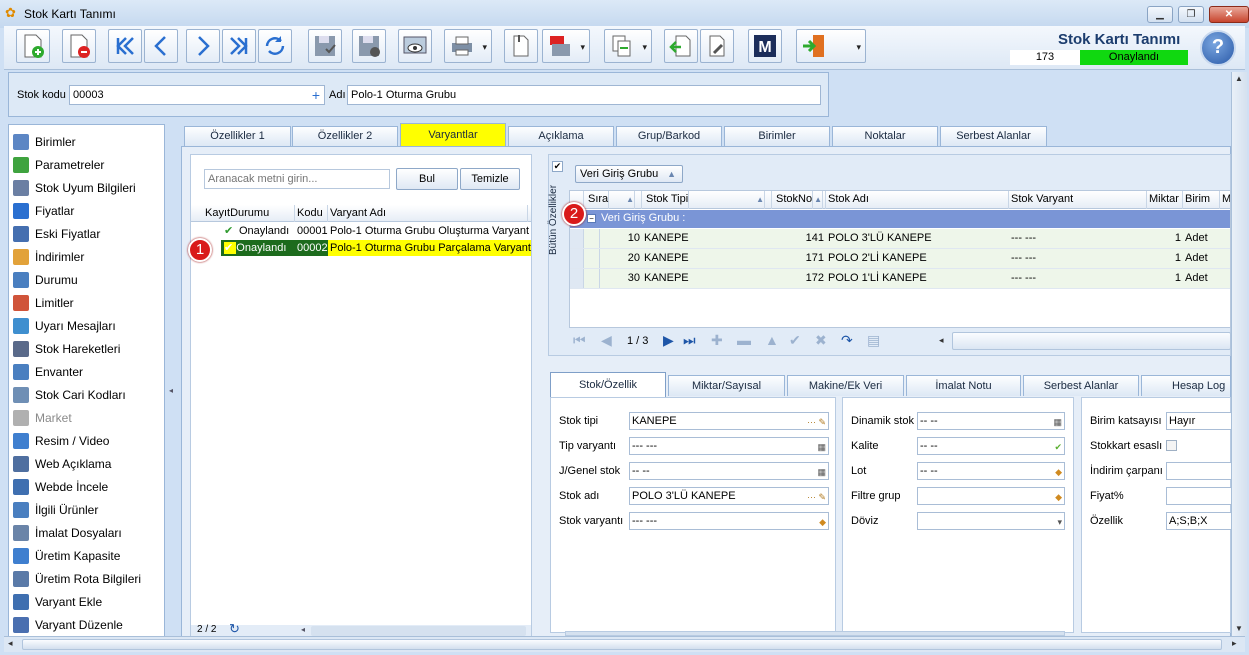  What do you see at coordinates (1165, 200) in the screenshot?
I see `col-miktar: Miktar` at bounding box center [1165, 200].